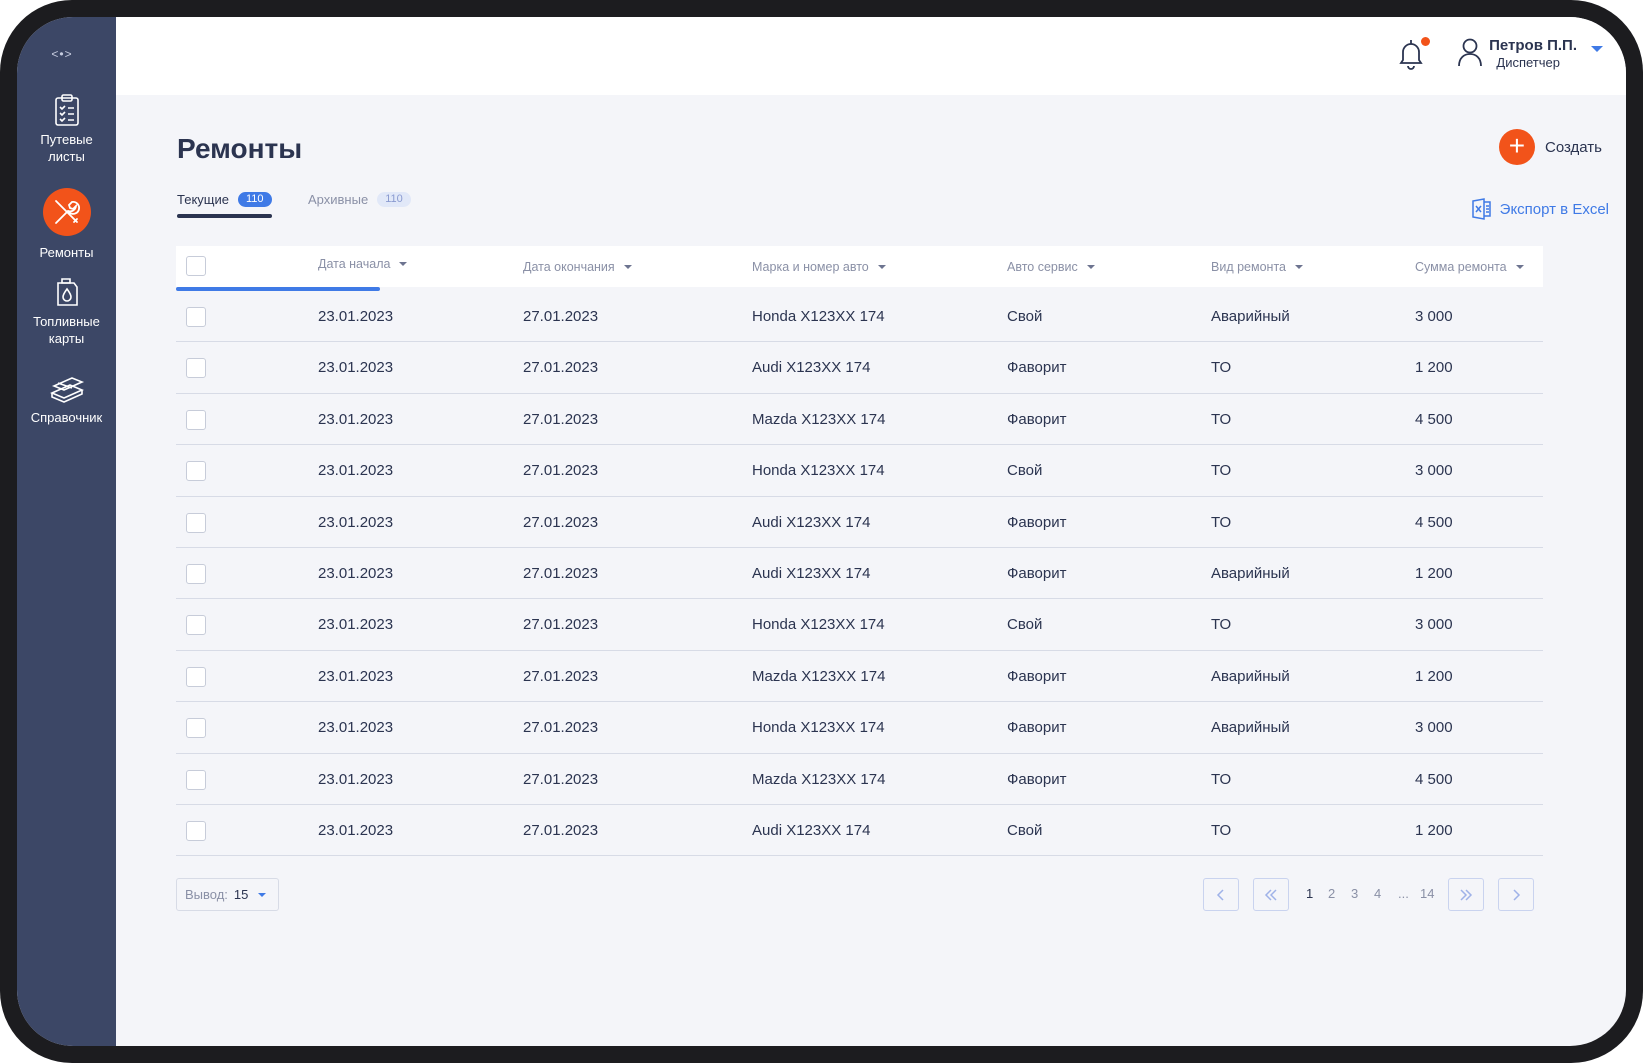 The height and width of the screenshot is (1063, 1643). Describe the element at coordinates (810, 266) in the screenshot. I see `column-header-label: Марка и номер авто` at that location.